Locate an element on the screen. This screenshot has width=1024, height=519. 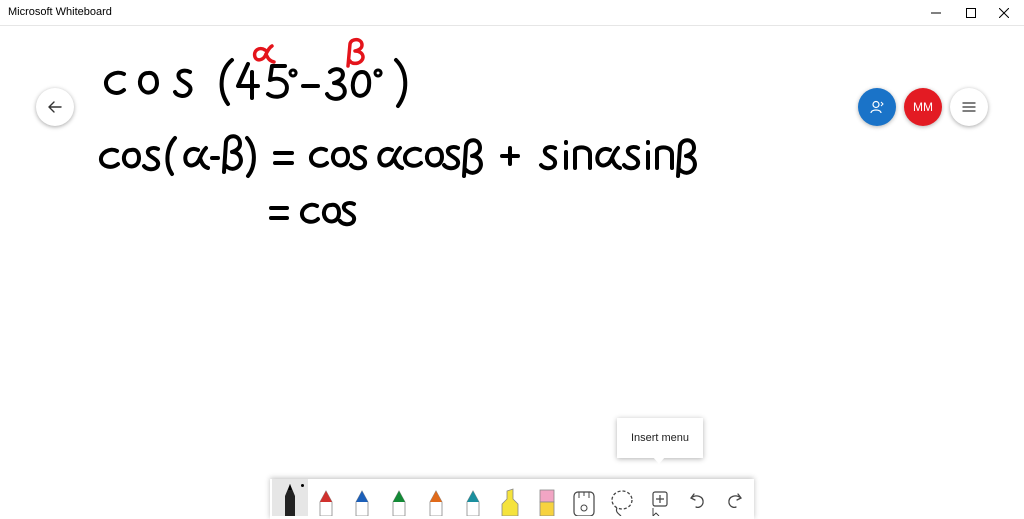
ink-line2-beta2 is located at coordinates (472, 158).